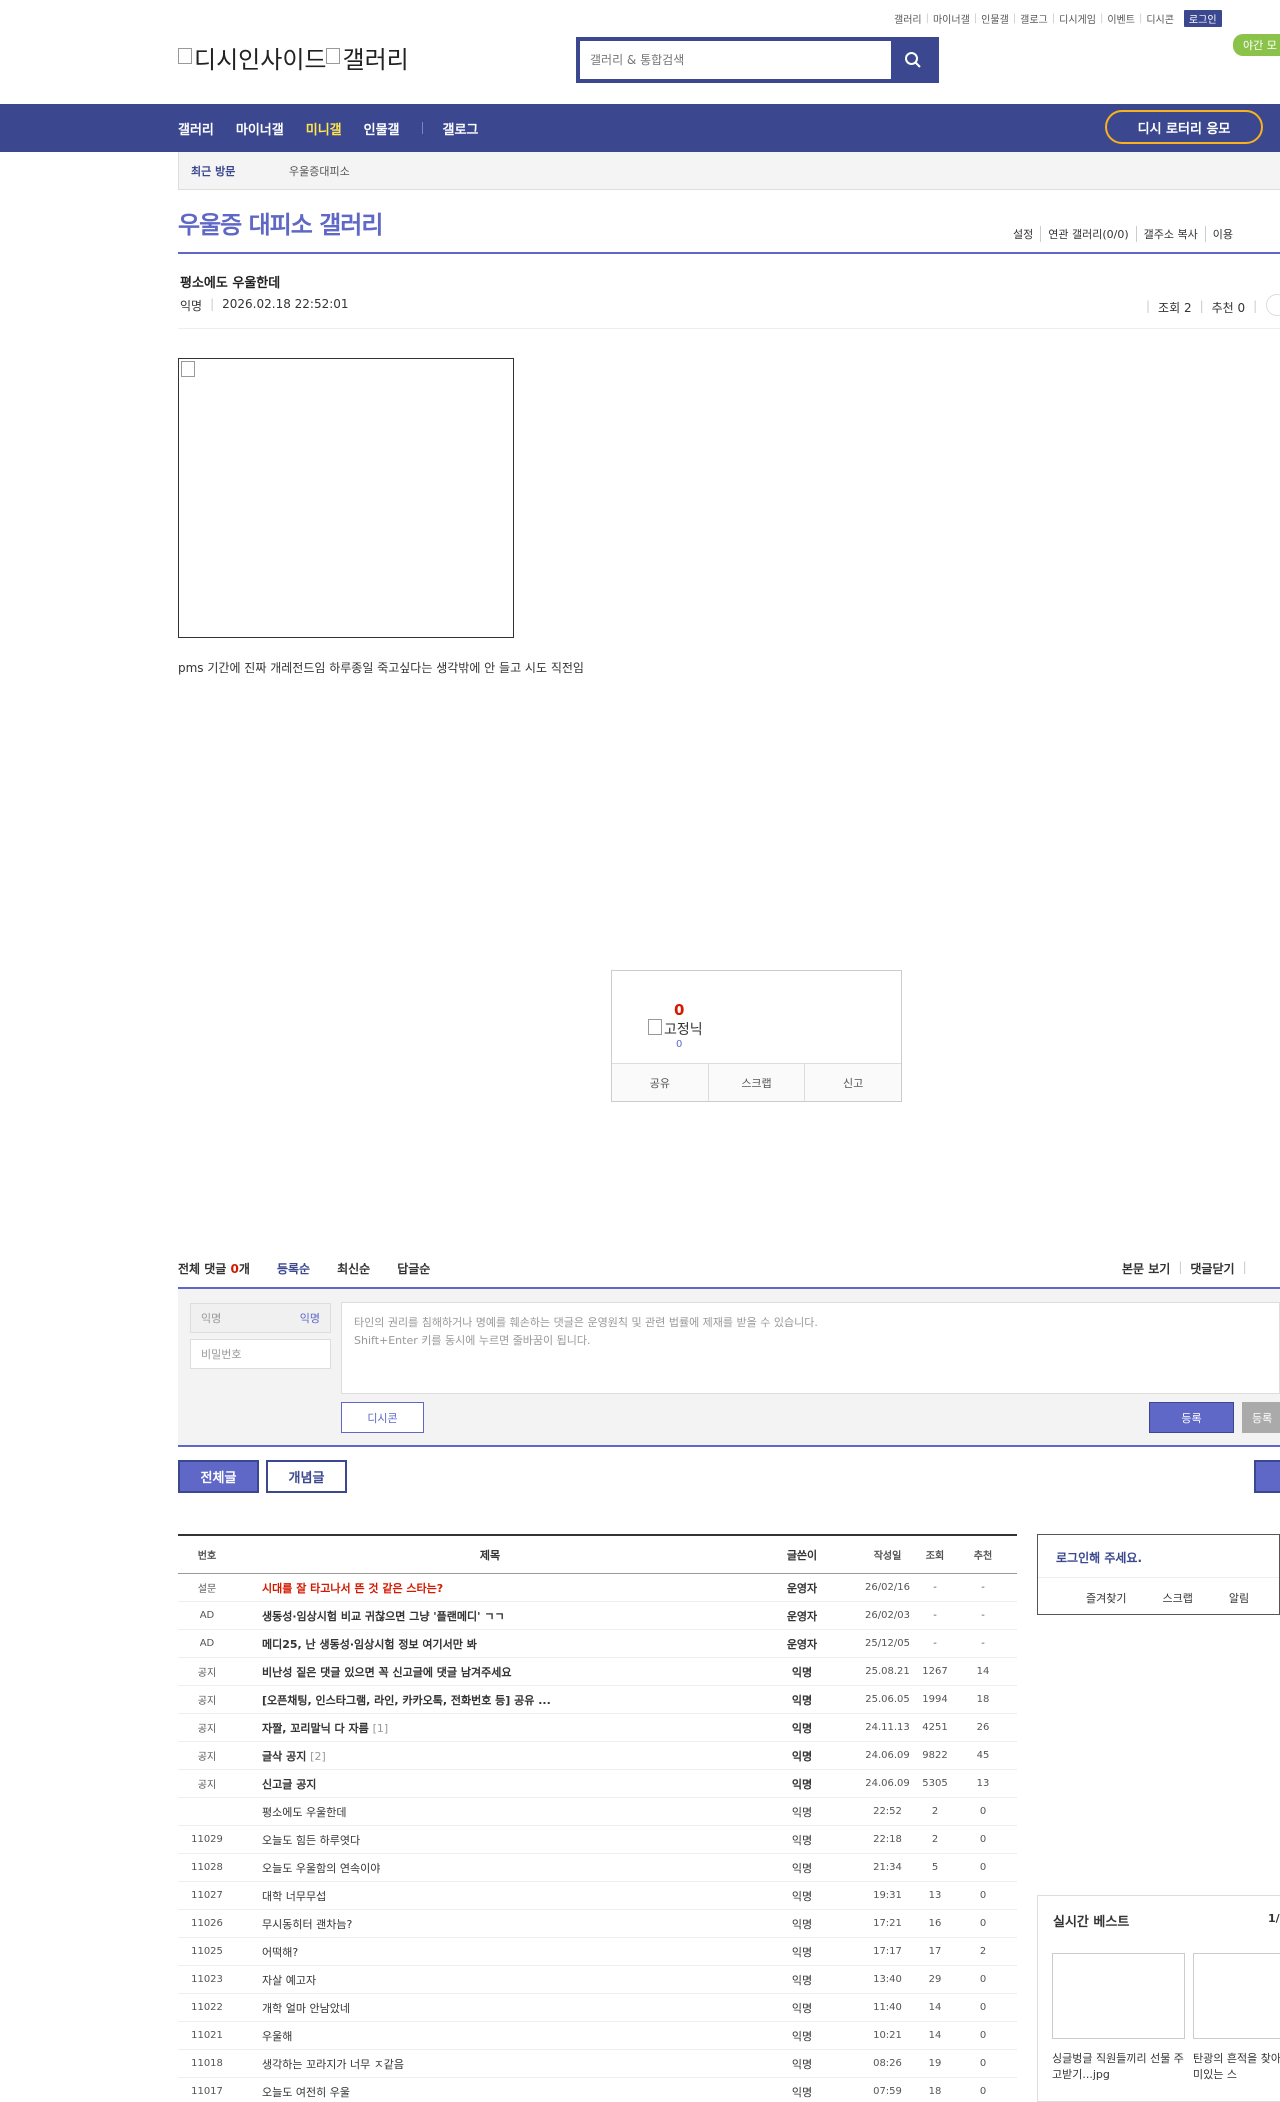 Image resolution: width=1280 pixels, height=2102 pixels. What do you see at coordinates (1202, 18) in the screenshot?
I see `login-button: 로그인` at bounding box center [1202, 18].